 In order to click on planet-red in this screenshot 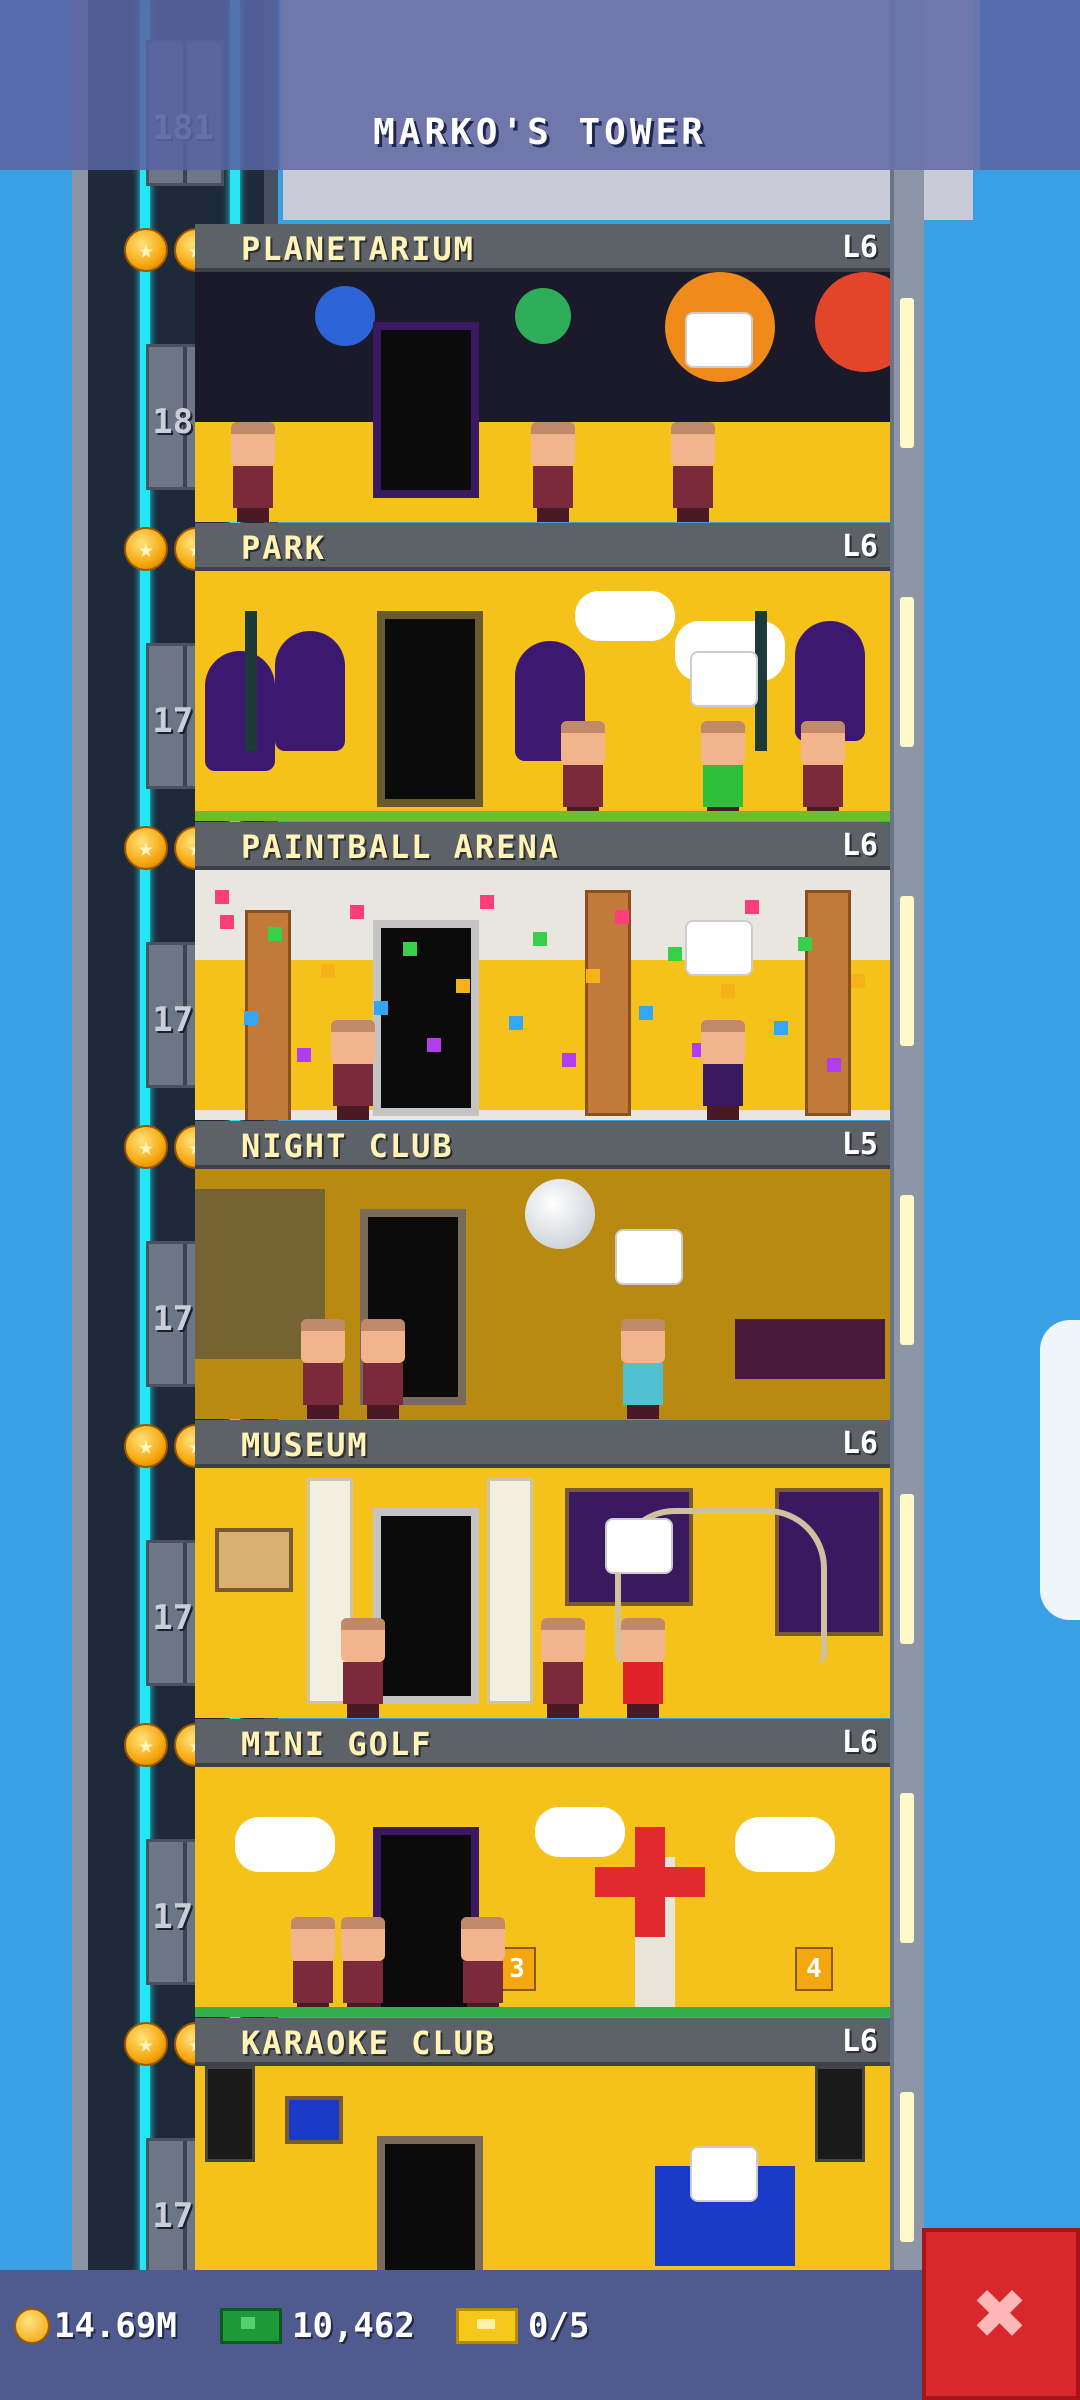, I will do `click(852, 322)`.